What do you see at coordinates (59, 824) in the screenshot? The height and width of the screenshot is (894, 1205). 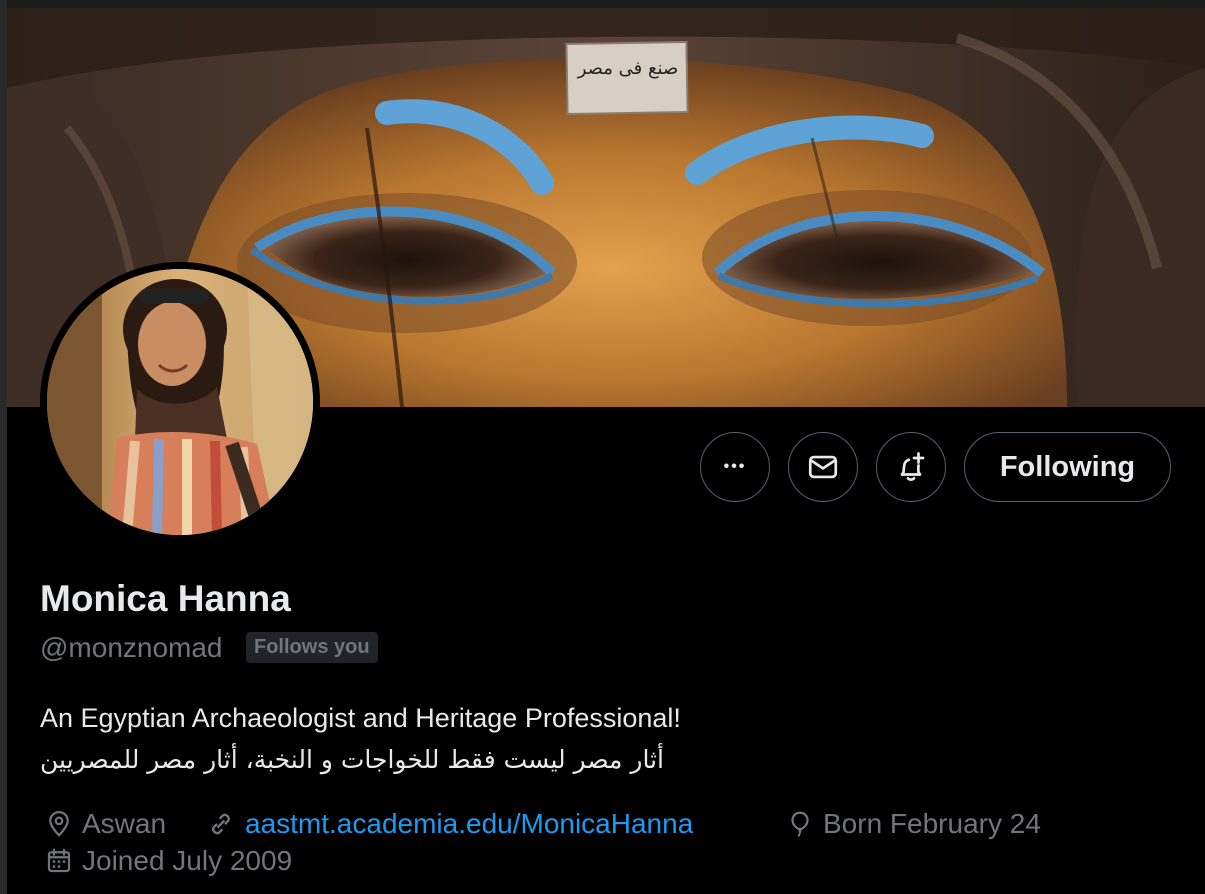 I see `map-pin-icon` at bounding box center [59, 824].